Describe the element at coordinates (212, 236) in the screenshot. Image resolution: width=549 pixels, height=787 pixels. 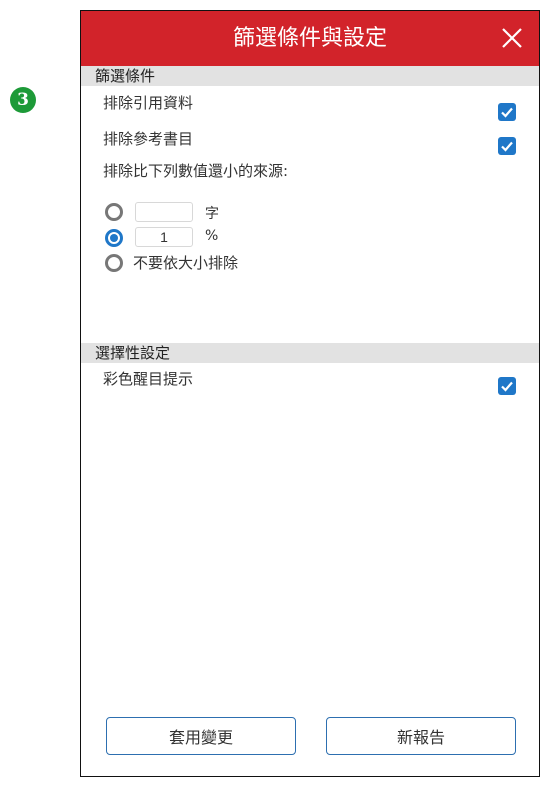
I see `percent-unit-label: %` at that location.